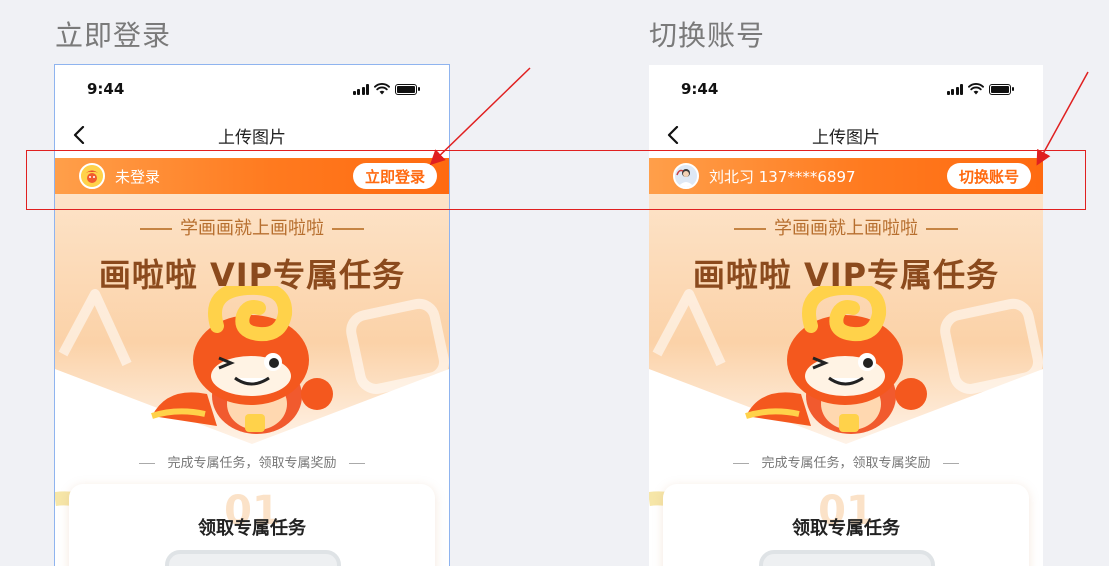  I want to click on annotation-arrow-right, so click(1062, 118).